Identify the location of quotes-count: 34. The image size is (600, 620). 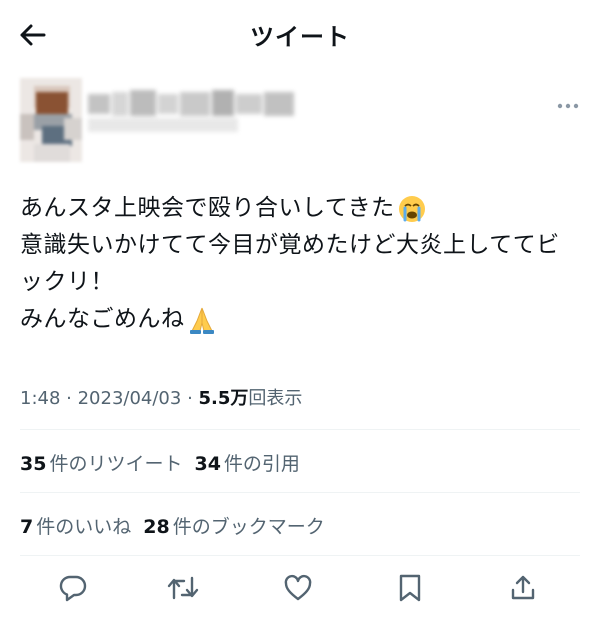
(207, 464).